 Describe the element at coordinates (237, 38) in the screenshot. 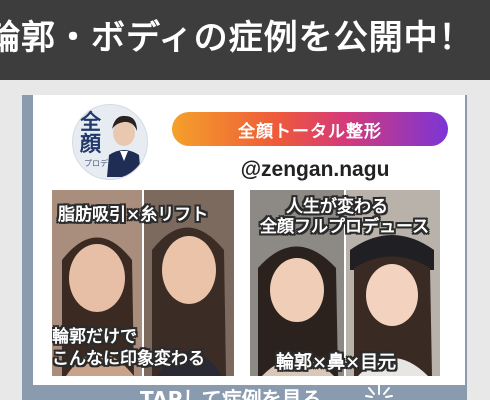

I see `page-title: 輪郭・ボディの症例を公開中！` at that location.